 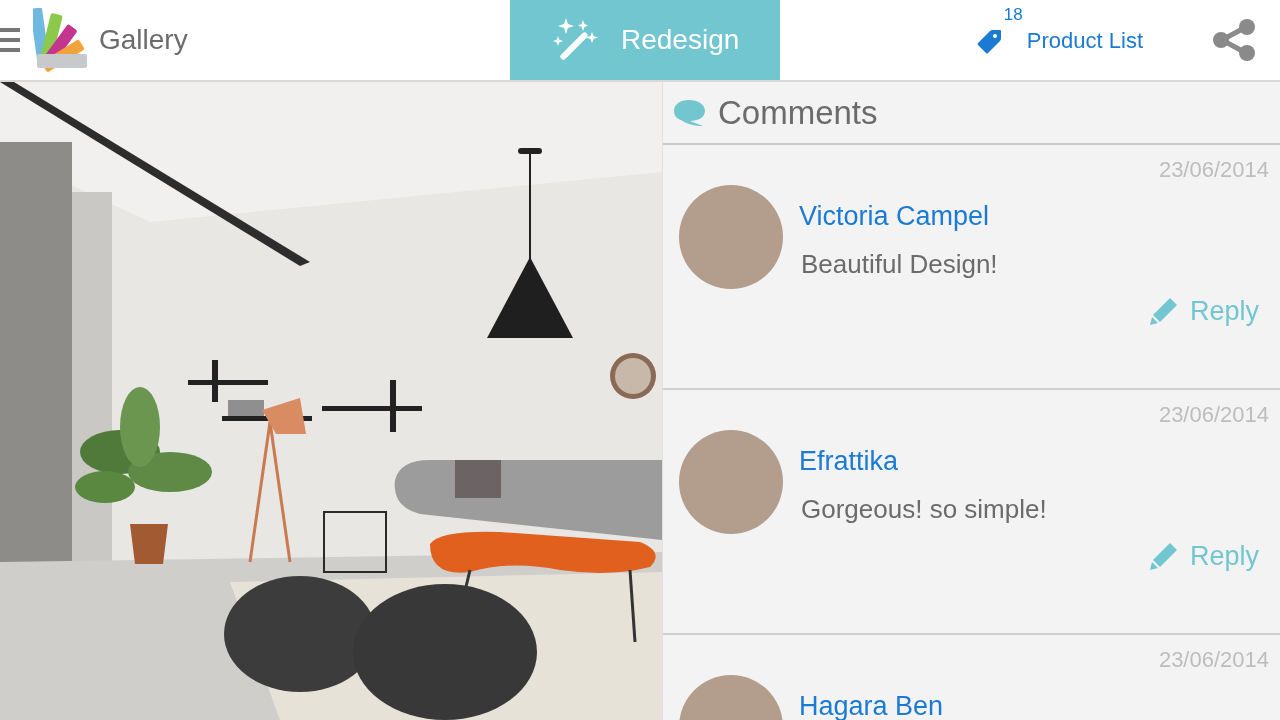 I want to click on tag-icon, so click(x=989, y=41).